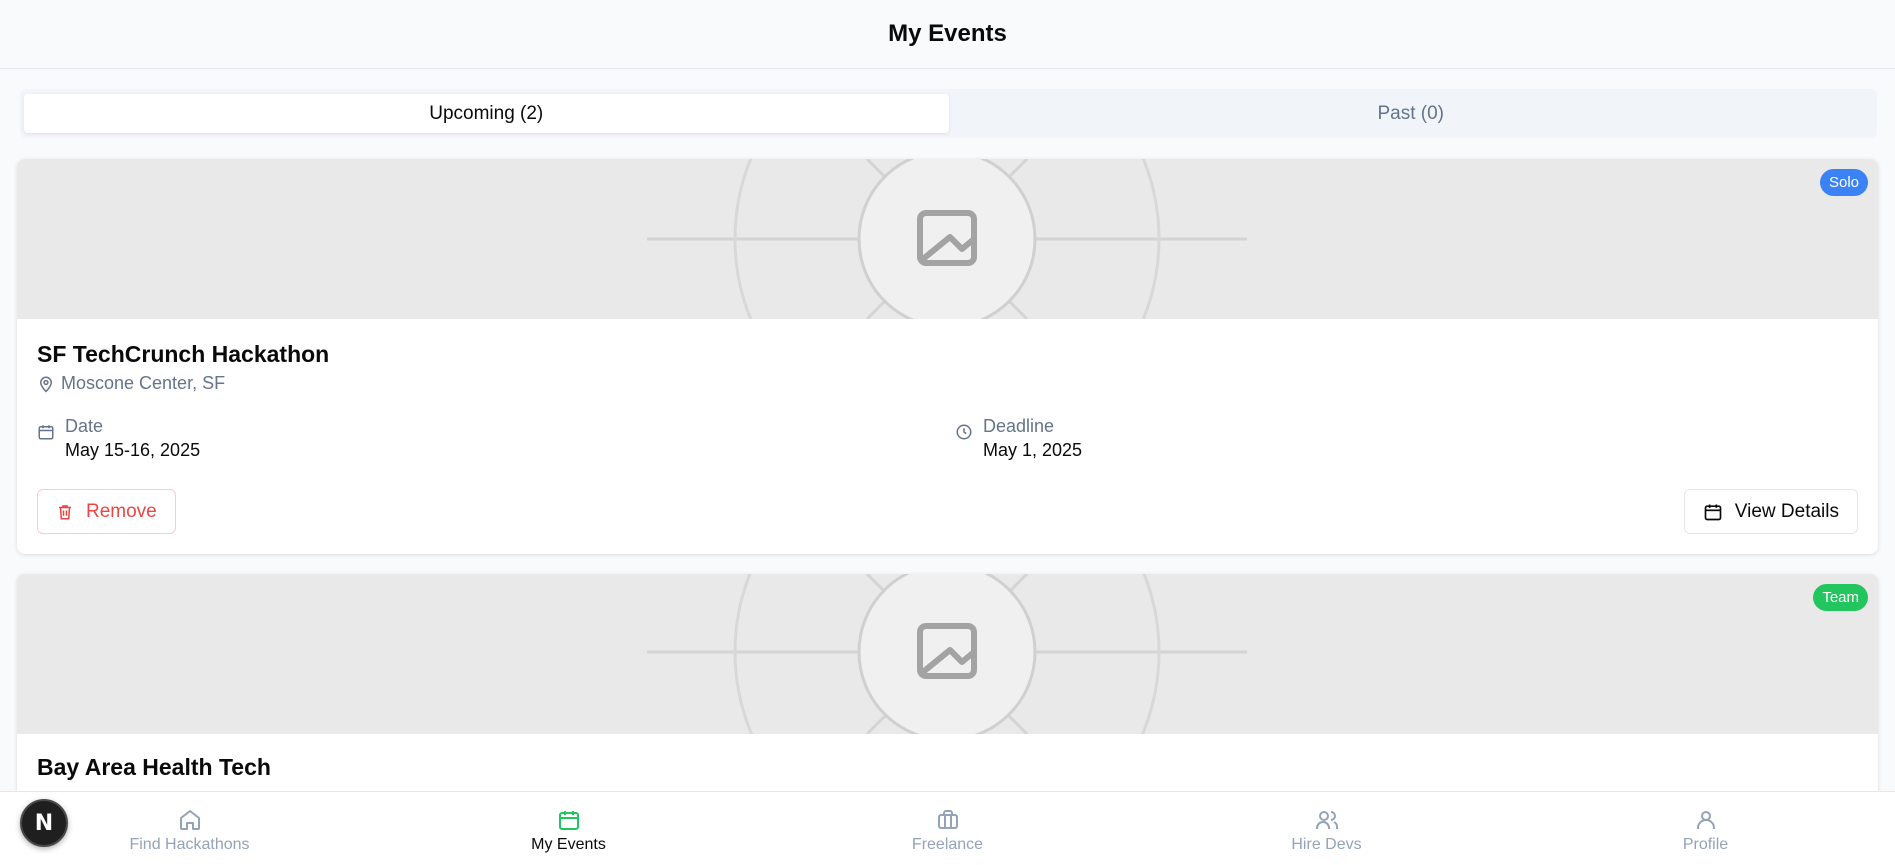 The image size is (1895, 865). What do you see at coordinates (947, 819) in the screenshot?
I see `briefcase-icon` at bounding box center [947, 819].